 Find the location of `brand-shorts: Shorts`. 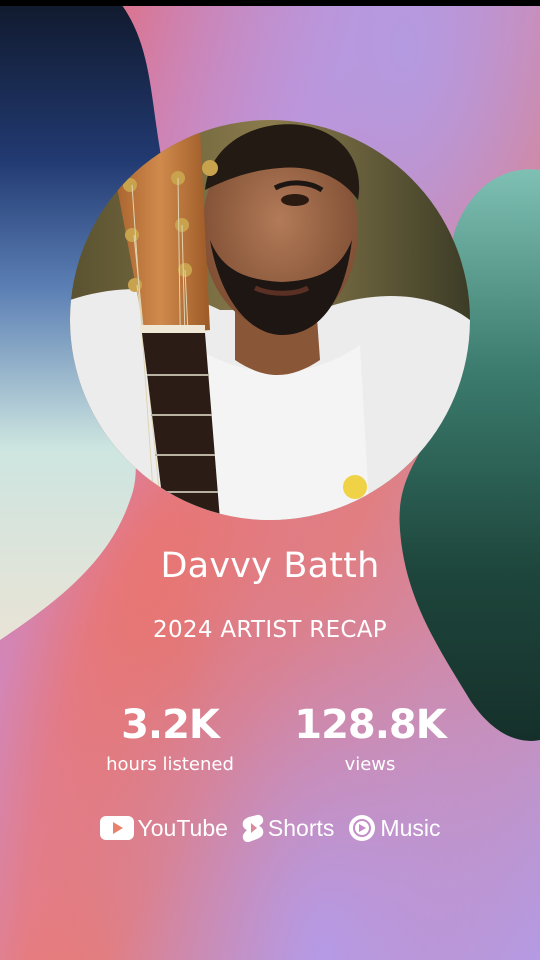

brand-shorts: Shorts is located at coordinates (288, 828).